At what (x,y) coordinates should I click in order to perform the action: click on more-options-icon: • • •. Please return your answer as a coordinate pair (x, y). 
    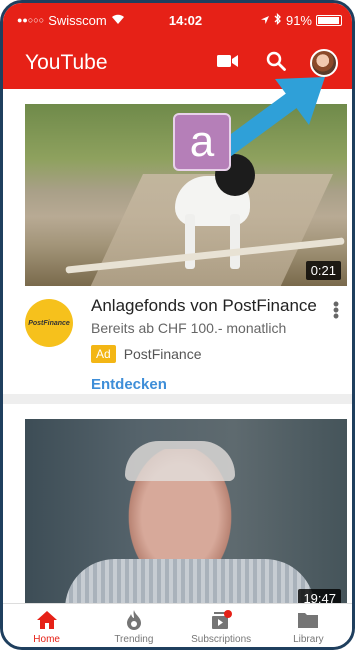
    Looking at the image, I should click on (336, 310).